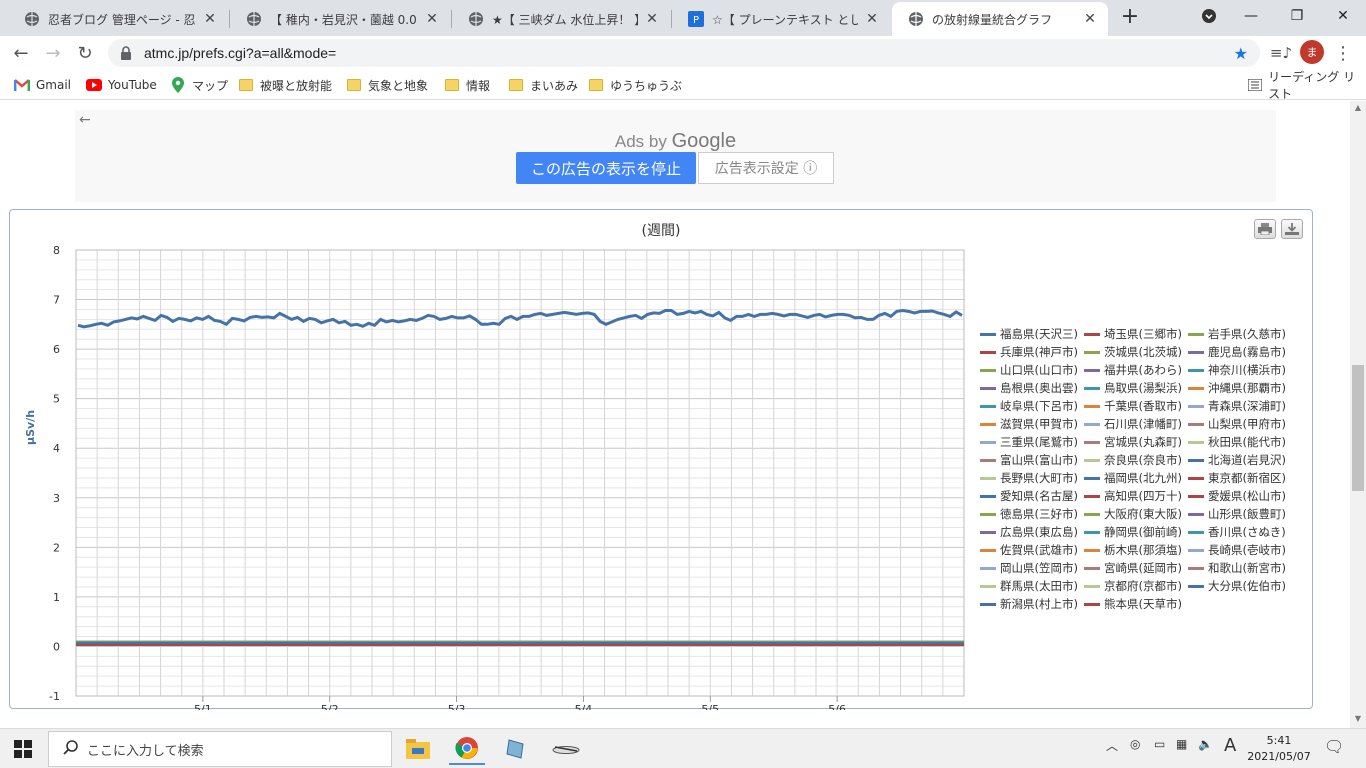  What do you see at coordinates (1029, 496) in the screenshot?
I see `legend-item: 愛知県(名古屋)` at bounding box center [1029, 496].